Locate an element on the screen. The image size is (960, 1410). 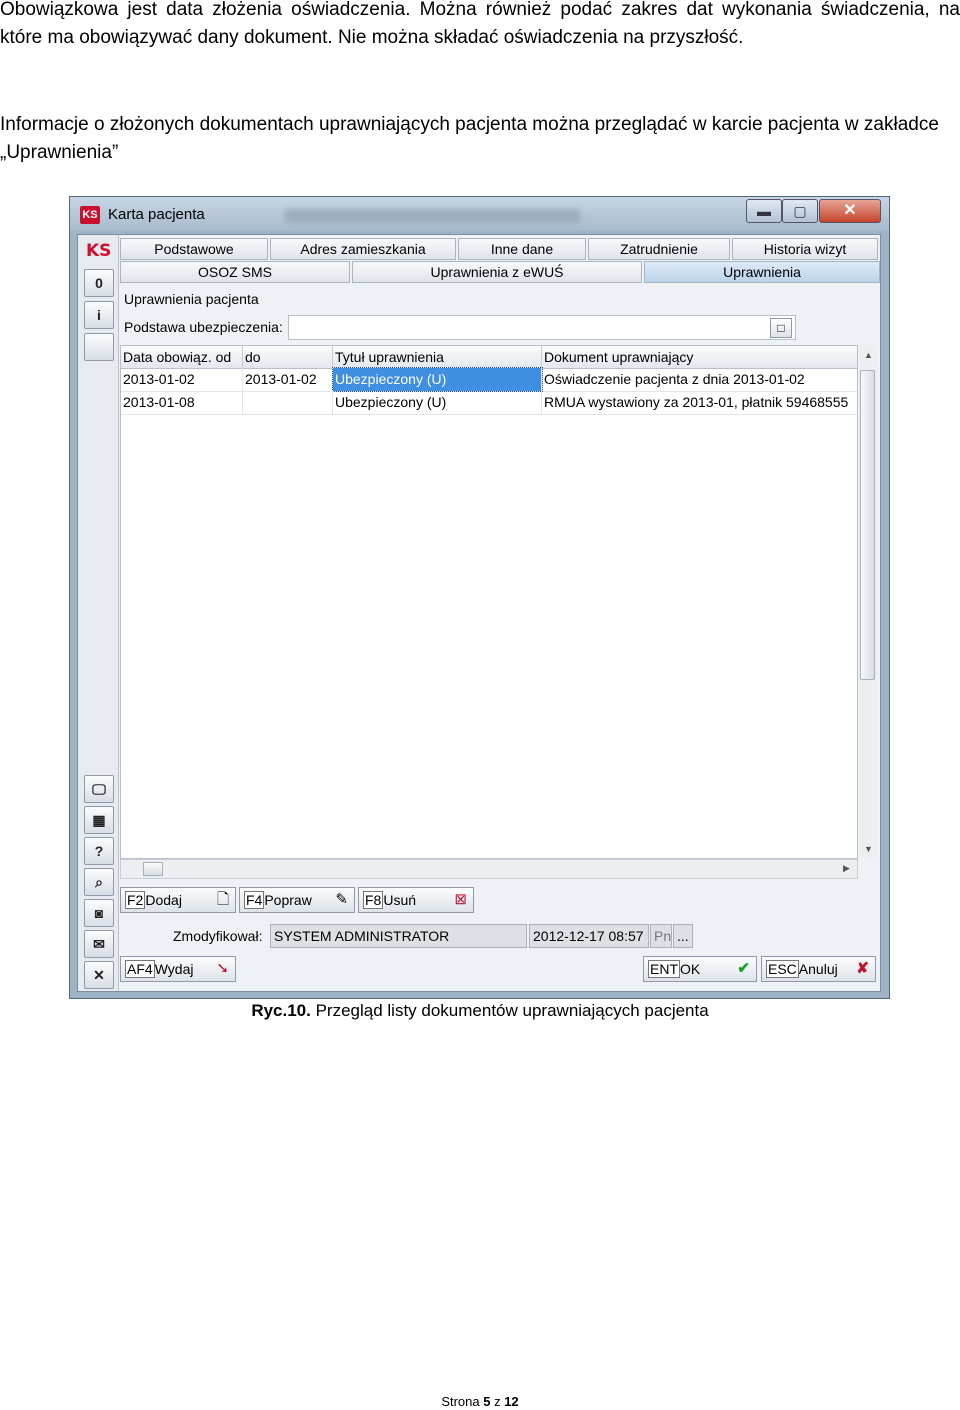
camera-icon: ◙ is located at coordinates (99, 913).